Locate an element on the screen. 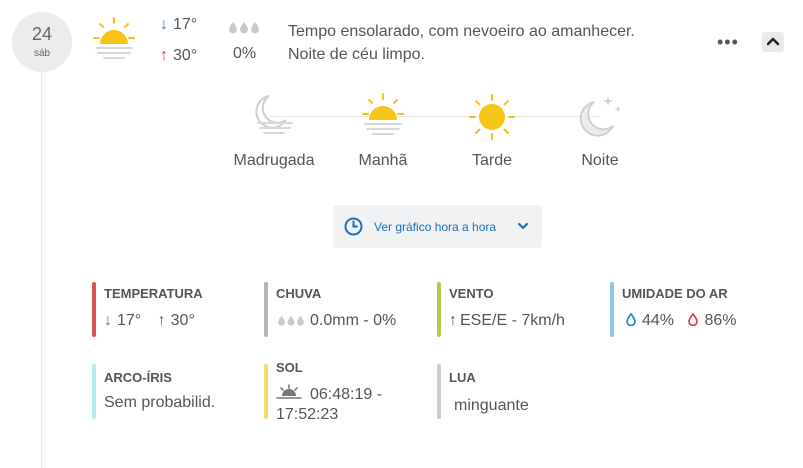 This screenshot has width=803, height=468. chevron-down-icon is located at coordinates (523, 226).